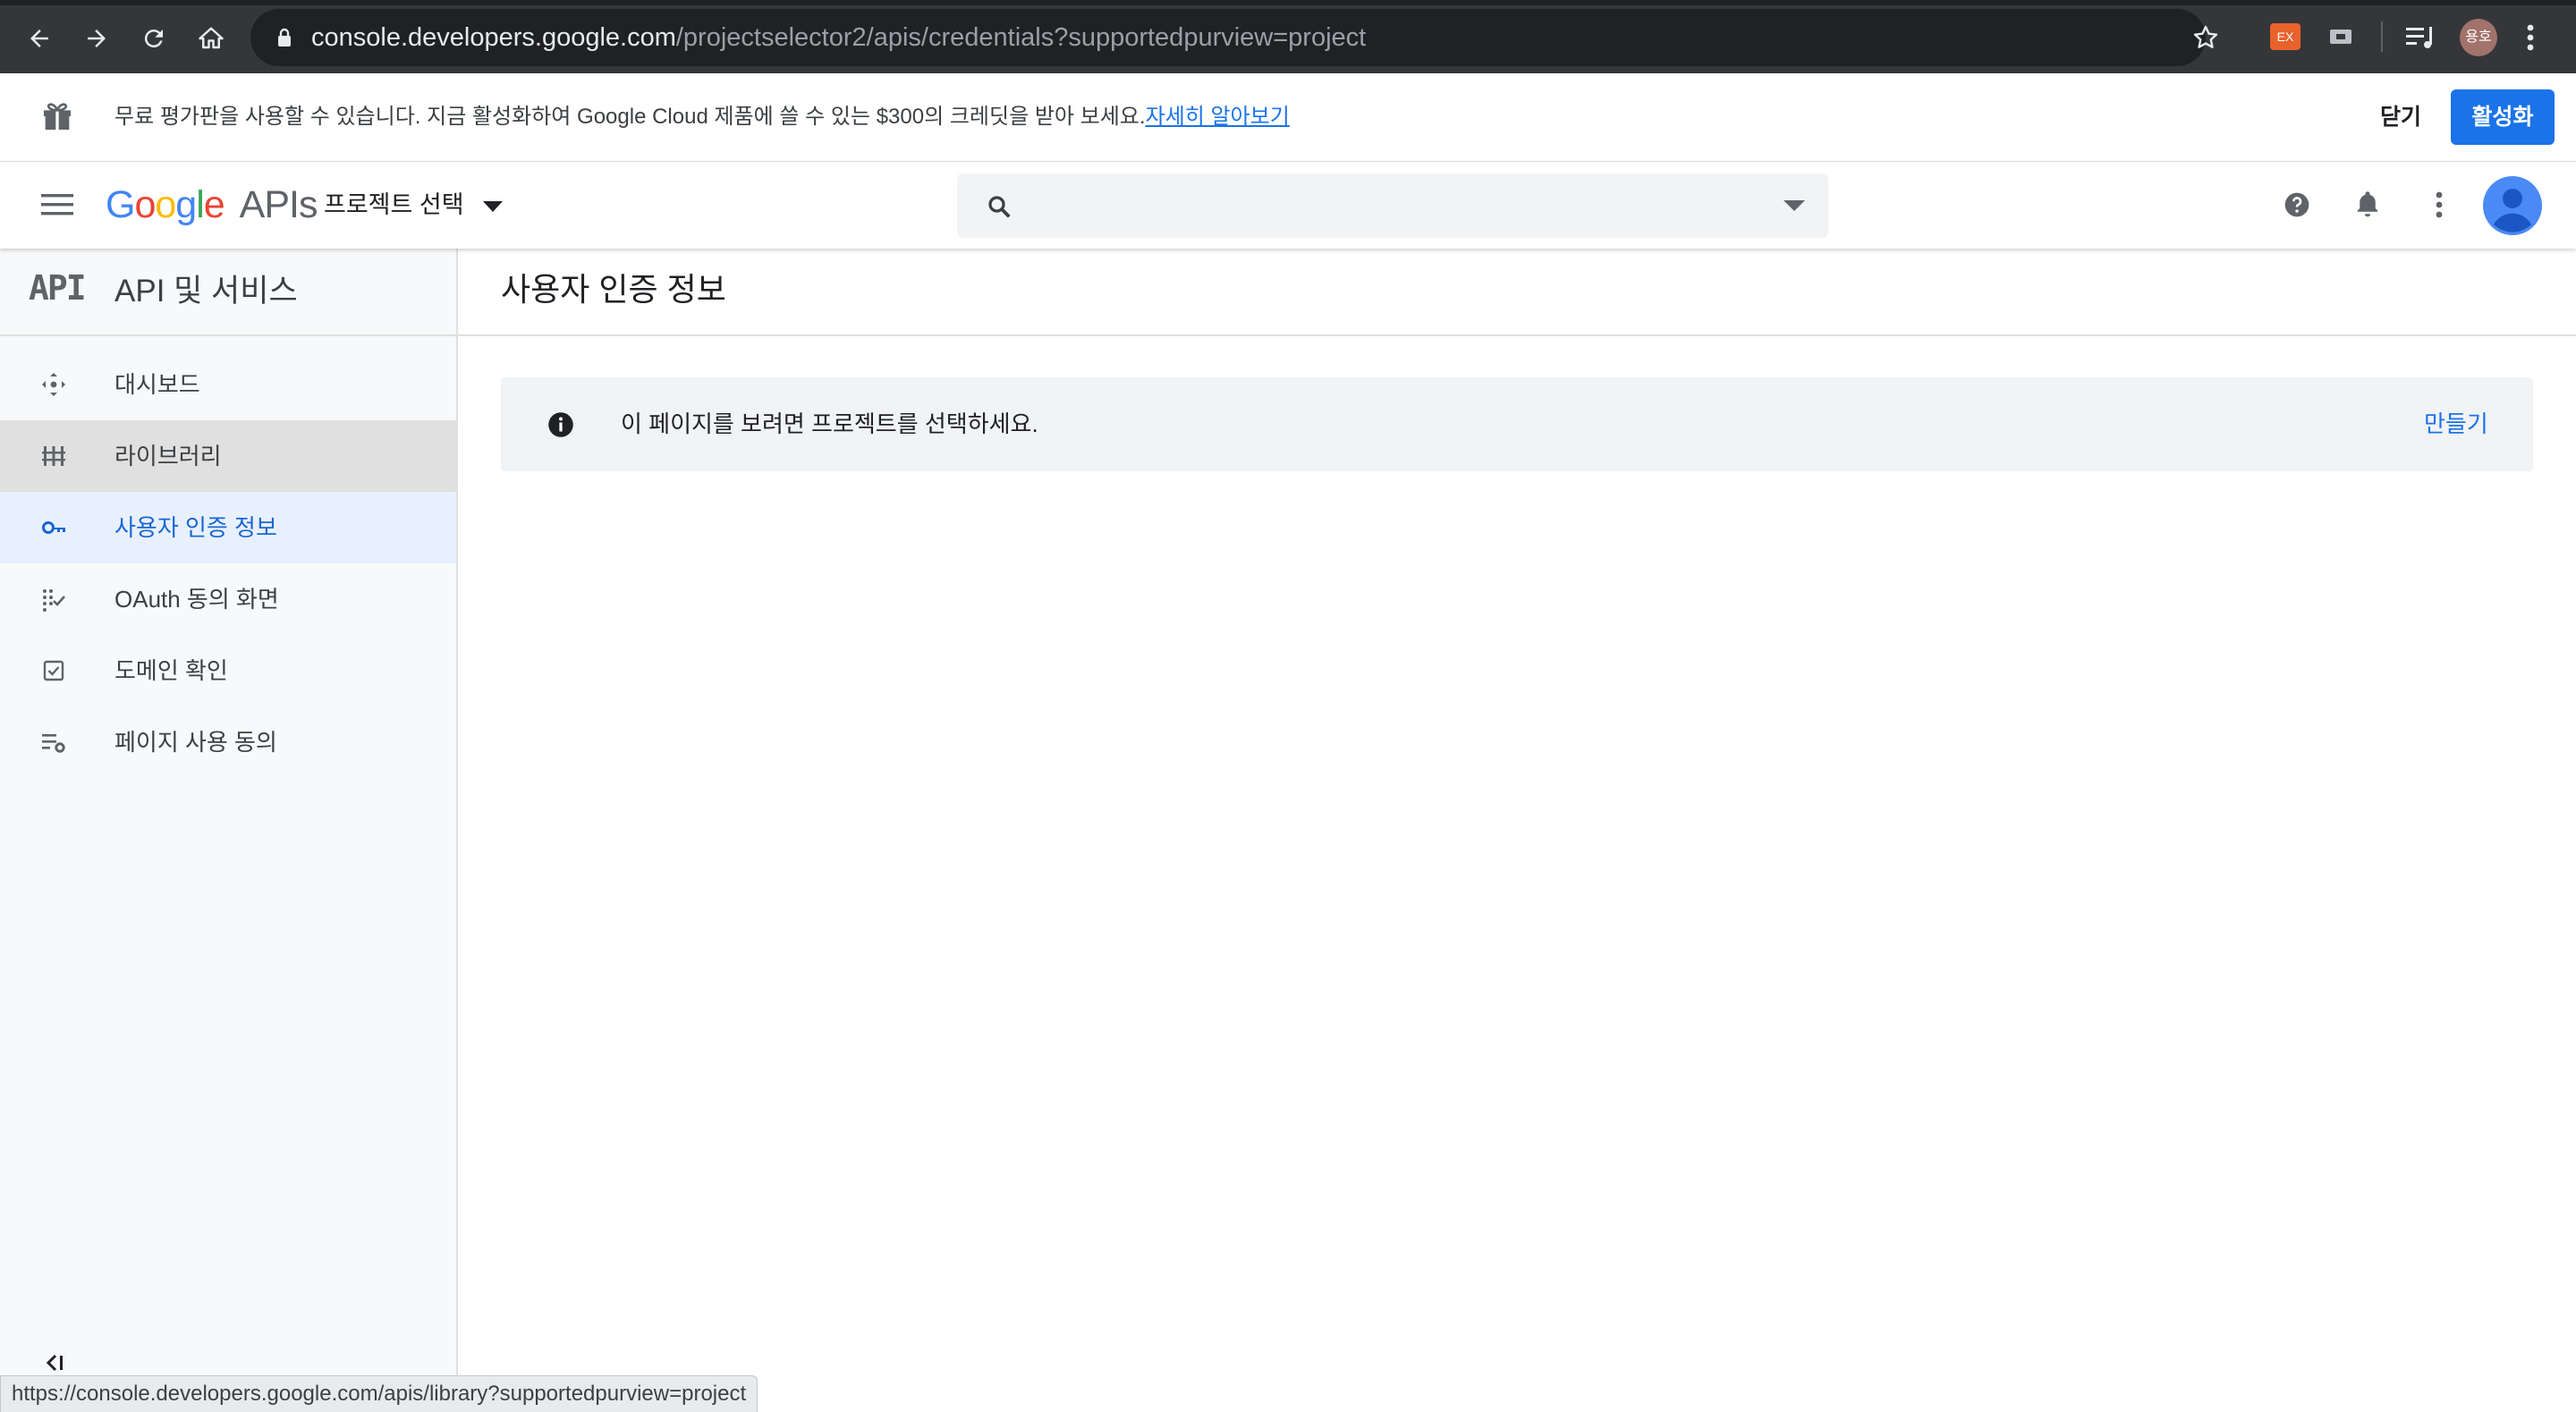 The width and height of the screenshot is (2576, 1412). What do you see at coordinates (493, 37) in the screenshot?
I see `url-host: console.developers.google.com` at bounding box center [493, 37].